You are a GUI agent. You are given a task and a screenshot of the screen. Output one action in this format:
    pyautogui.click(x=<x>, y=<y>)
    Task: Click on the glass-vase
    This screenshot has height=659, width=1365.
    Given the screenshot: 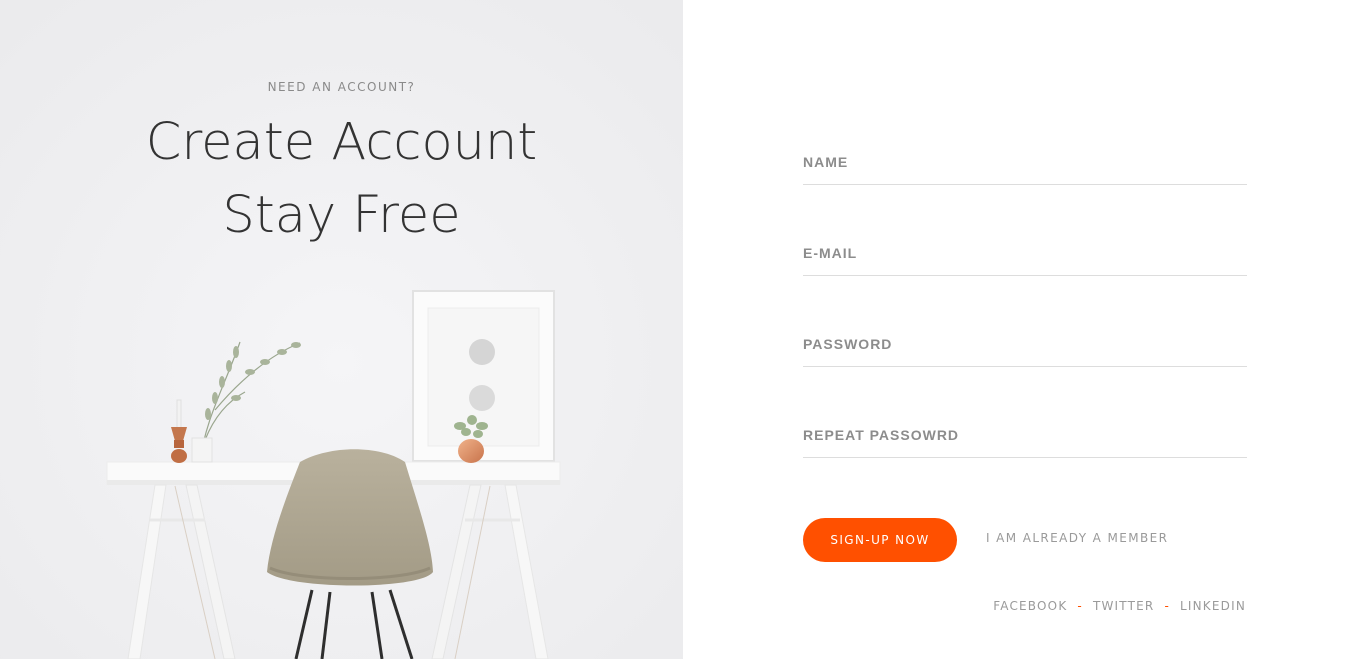 What is the action you would take?
    pyautogui.click(x=202, y=450)
    